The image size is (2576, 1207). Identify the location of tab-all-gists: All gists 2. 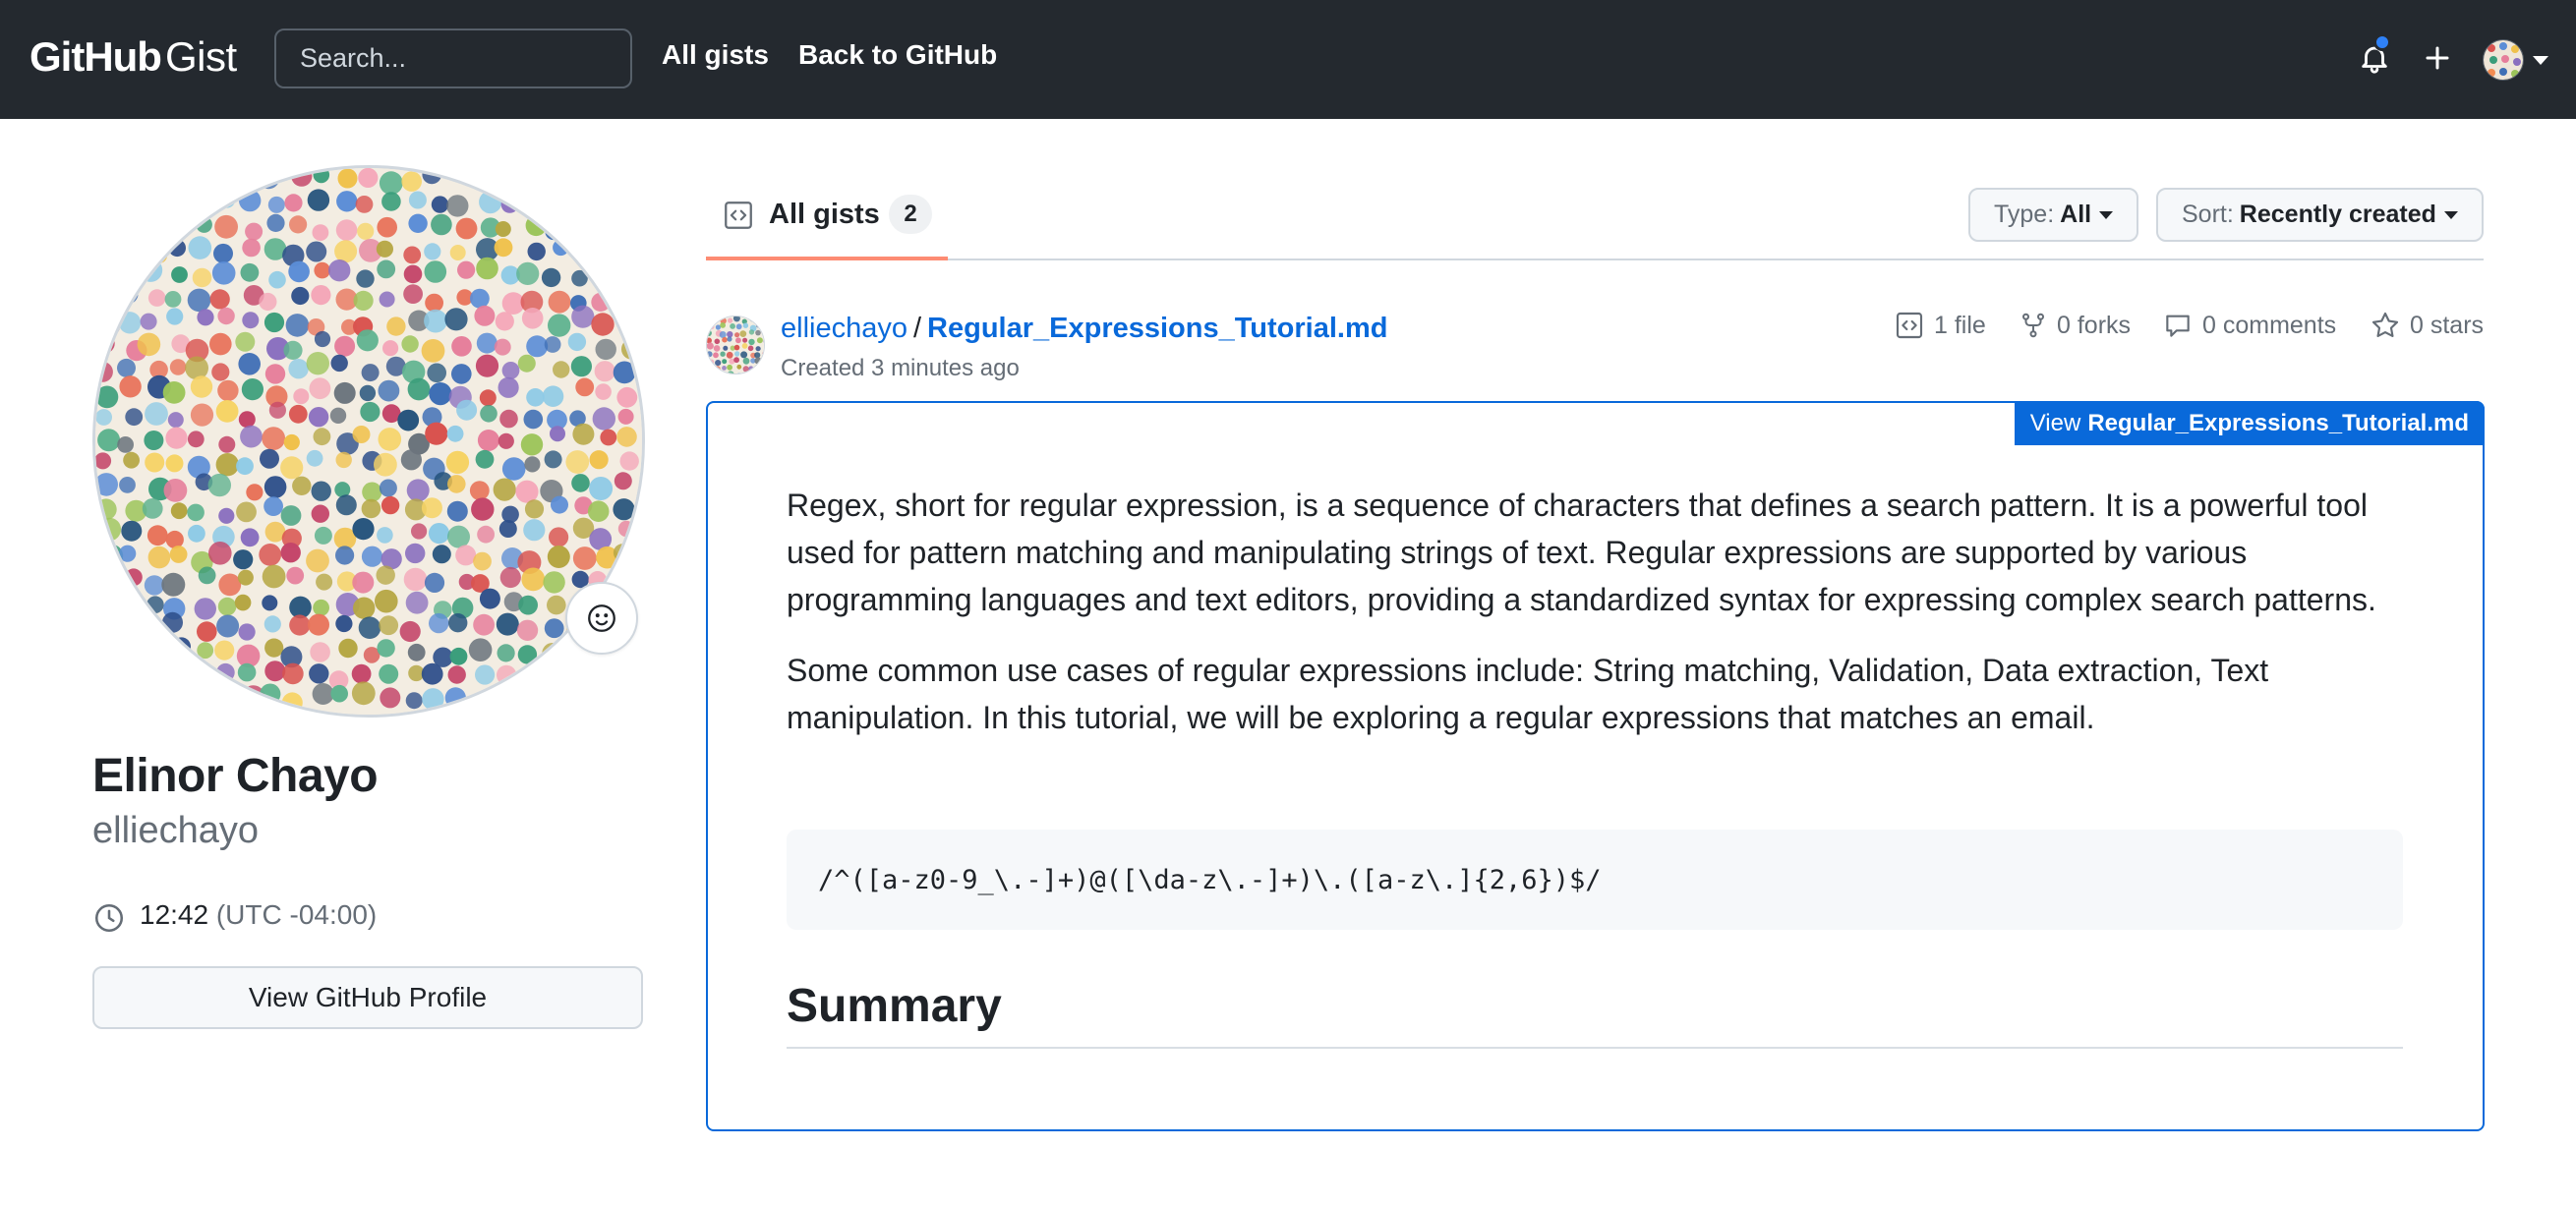
(827, 226).